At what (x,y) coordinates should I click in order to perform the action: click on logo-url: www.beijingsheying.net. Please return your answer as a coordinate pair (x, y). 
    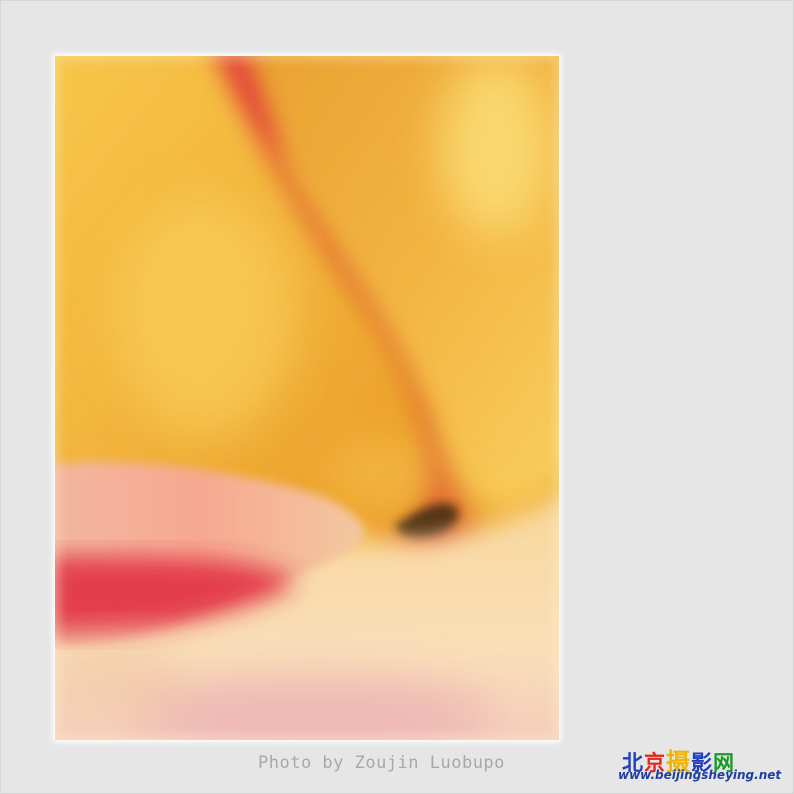
    Looking at the image, I should click on (699, 775).